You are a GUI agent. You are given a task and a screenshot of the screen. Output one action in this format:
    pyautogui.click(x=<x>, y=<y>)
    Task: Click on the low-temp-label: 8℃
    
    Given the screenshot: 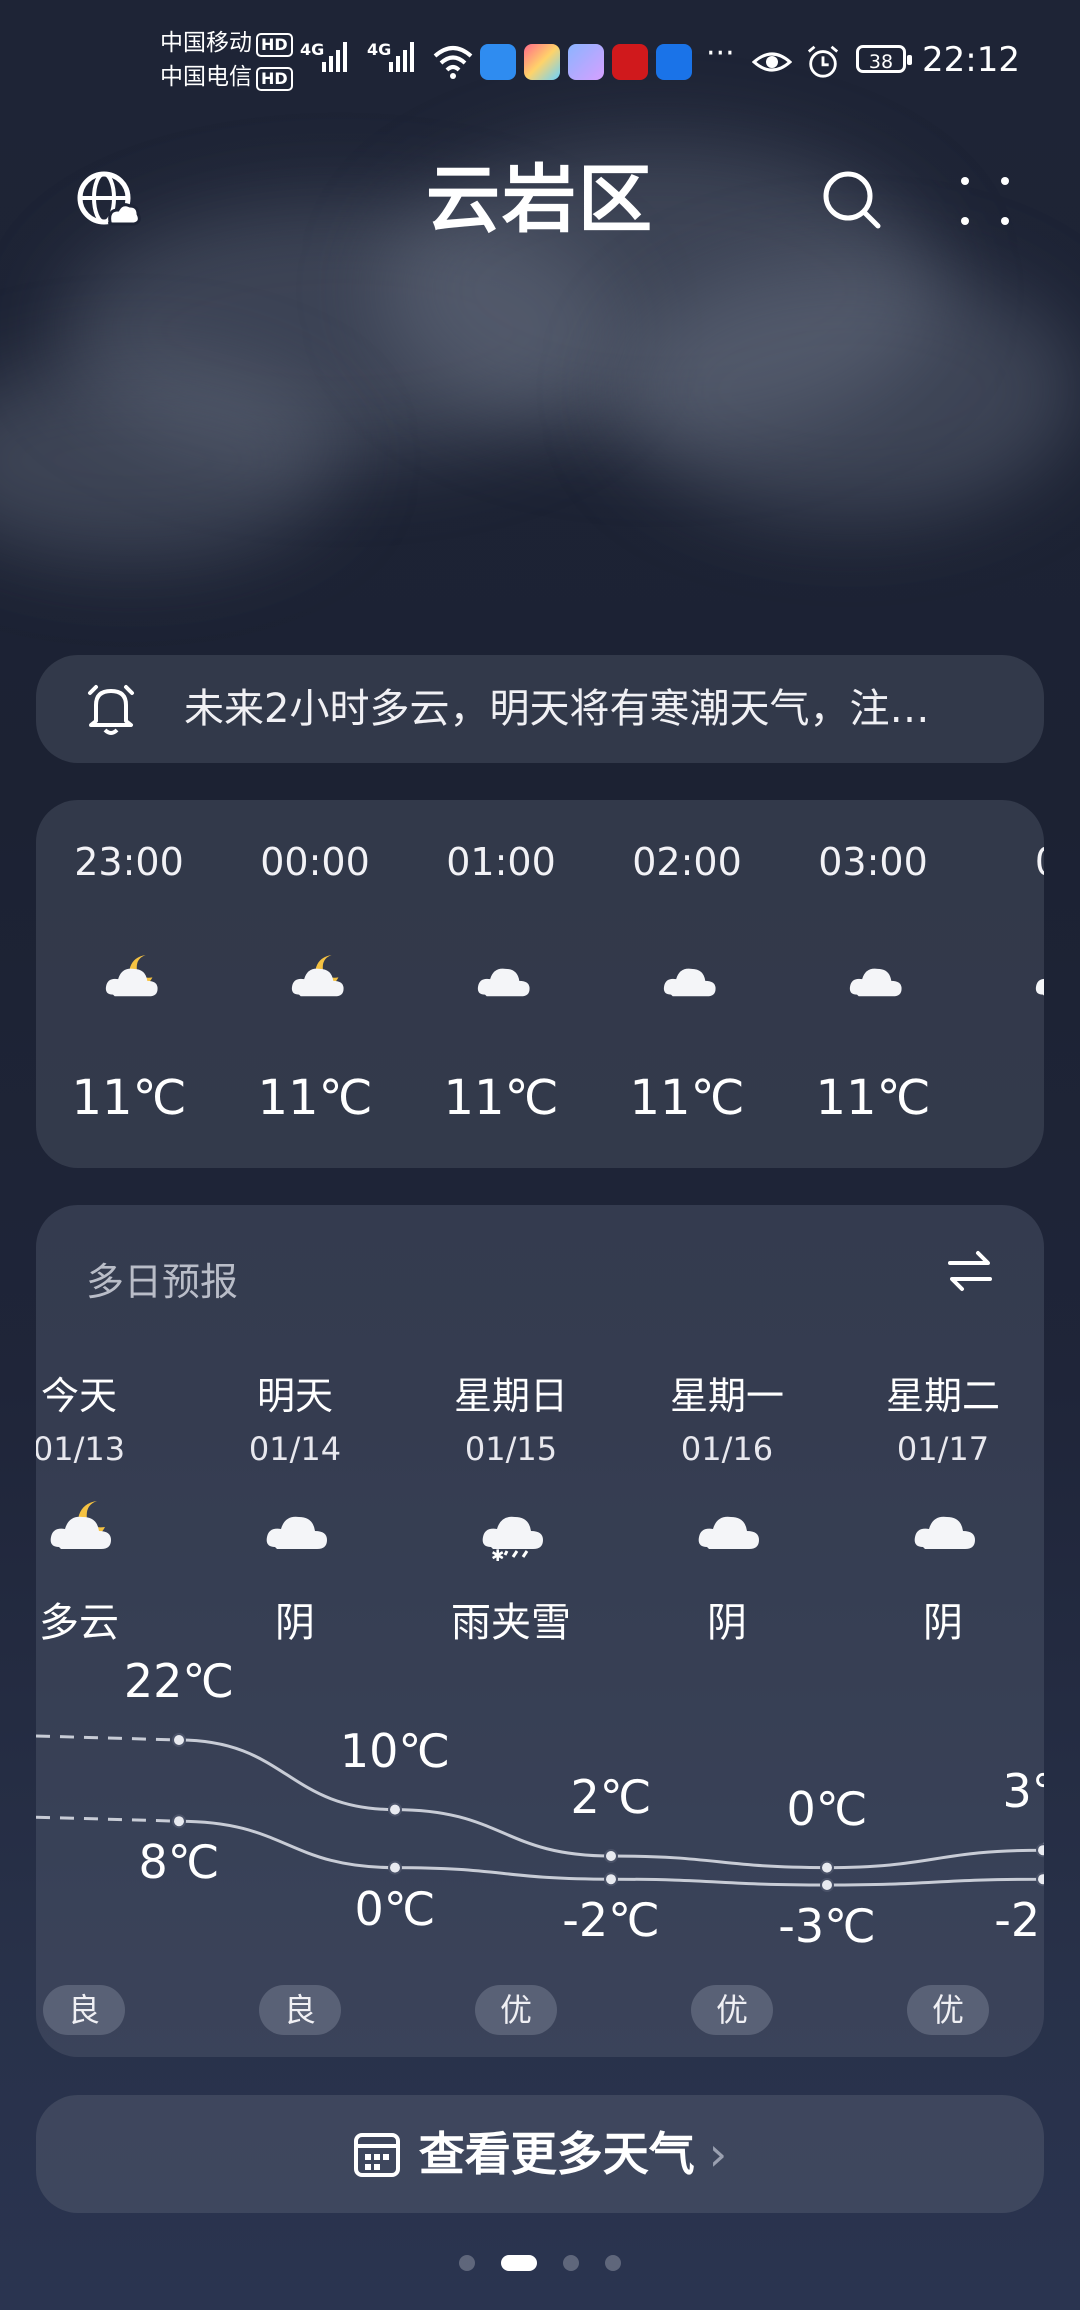 What is the action you would take?
    pyautogui.click(x=179, y=1862)
    